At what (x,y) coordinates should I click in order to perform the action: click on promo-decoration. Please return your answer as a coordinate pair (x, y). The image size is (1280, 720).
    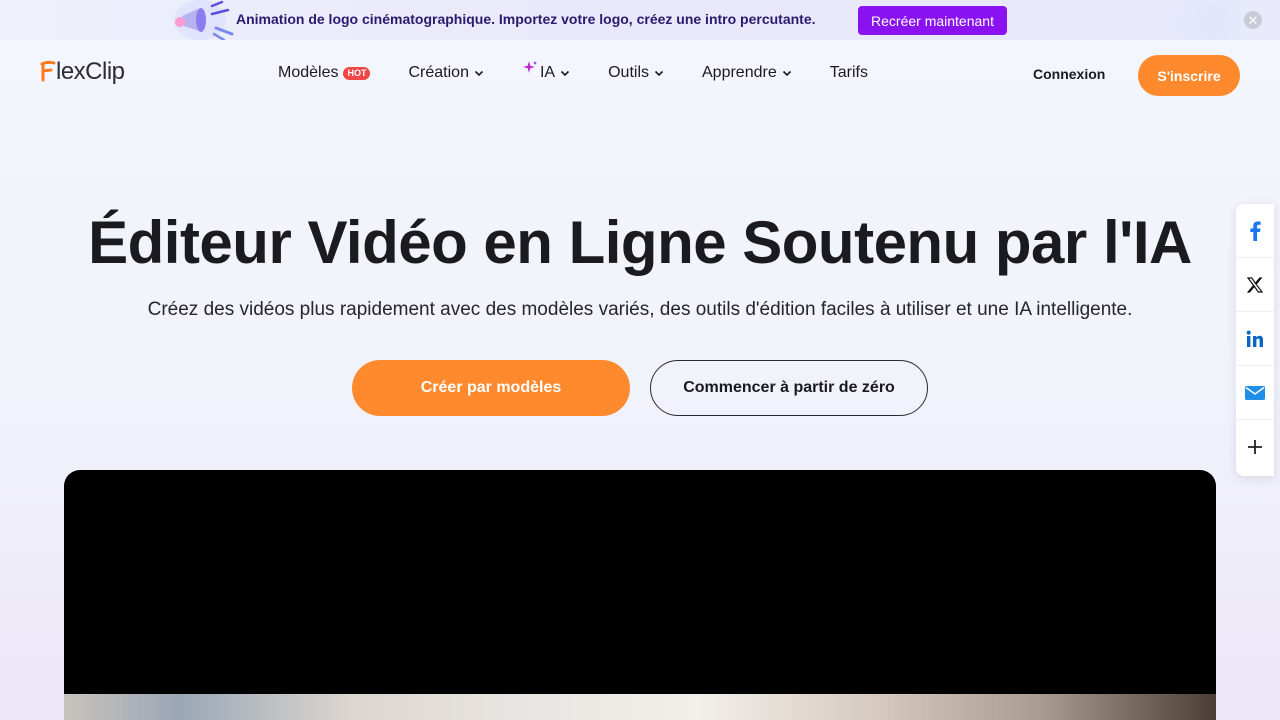
    Looking at the image, I should click on (1195, 20).